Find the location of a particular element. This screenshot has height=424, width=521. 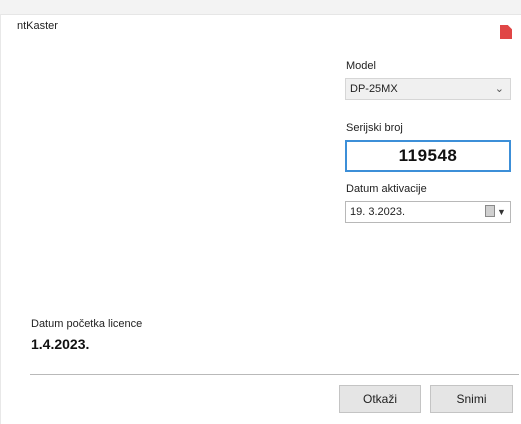

model-value: DP-25MX is located at coordinates (374, 89).